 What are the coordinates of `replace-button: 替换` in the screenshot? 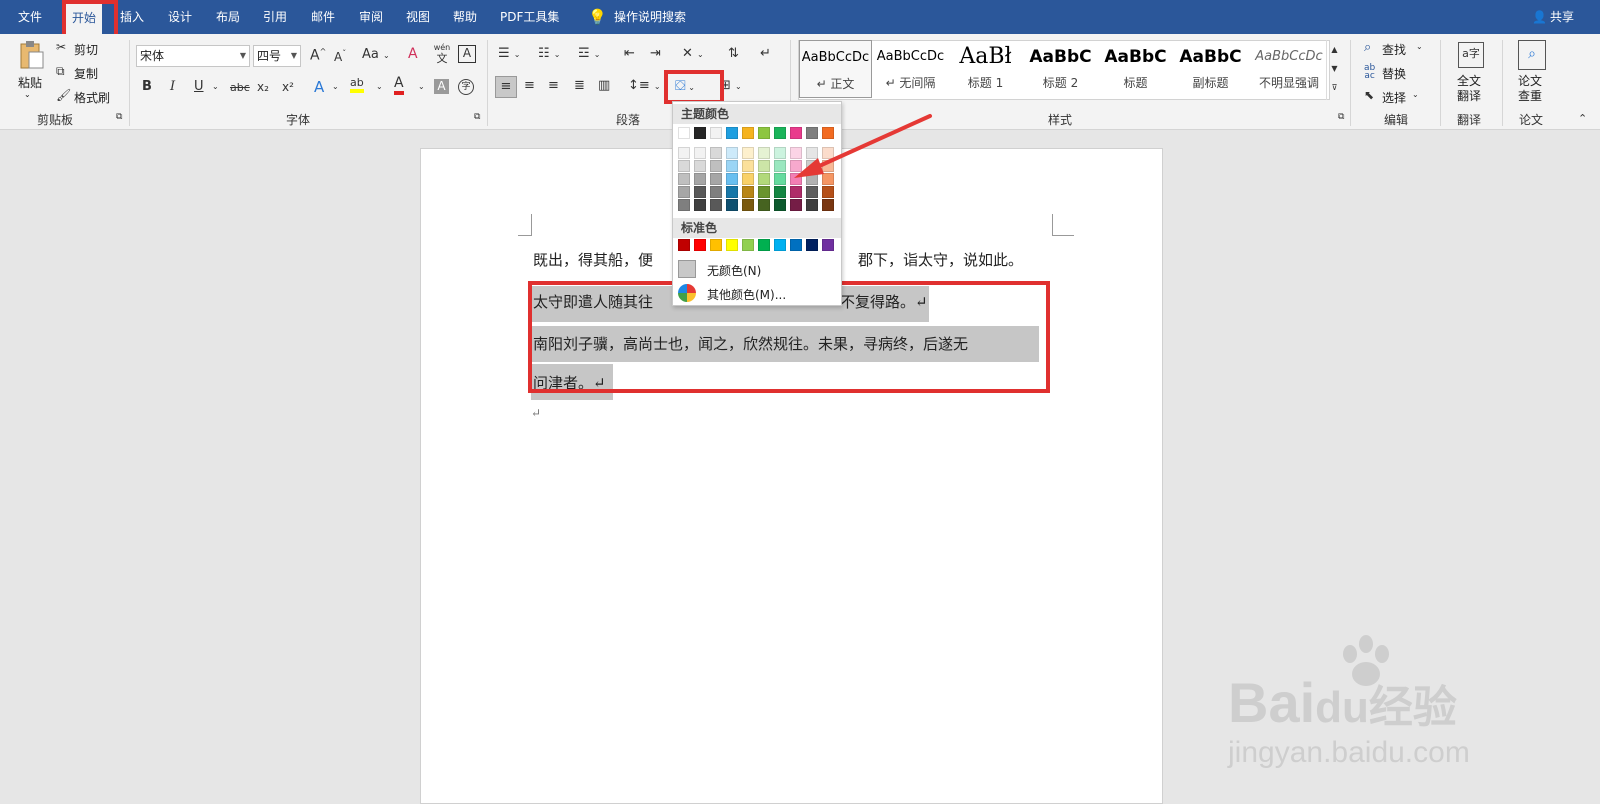 It's located at (1394, 73).